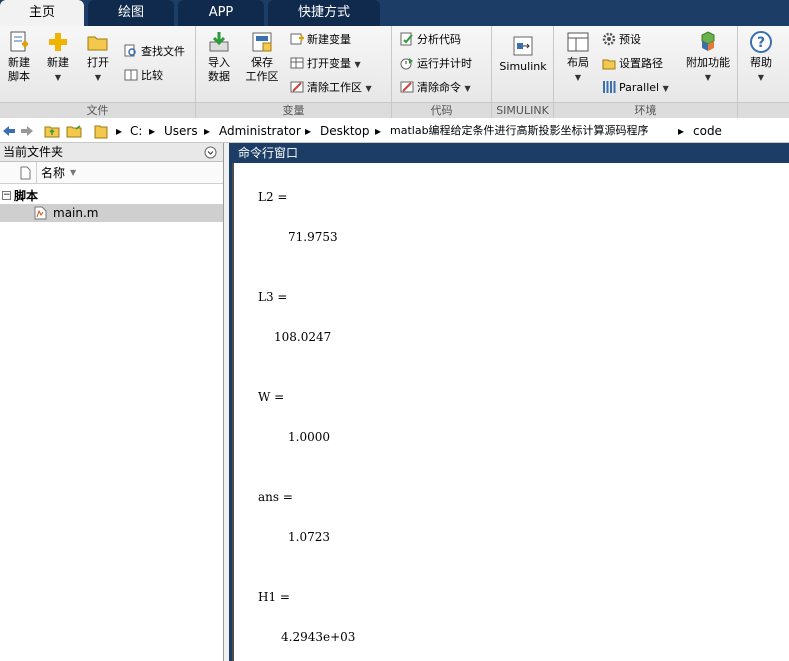 The width and height of the screenshot is (789, 661). What do you see at coordinates (101, 132) in the screenshot?
I see `folder-icon` at bounding box center [101, 132].